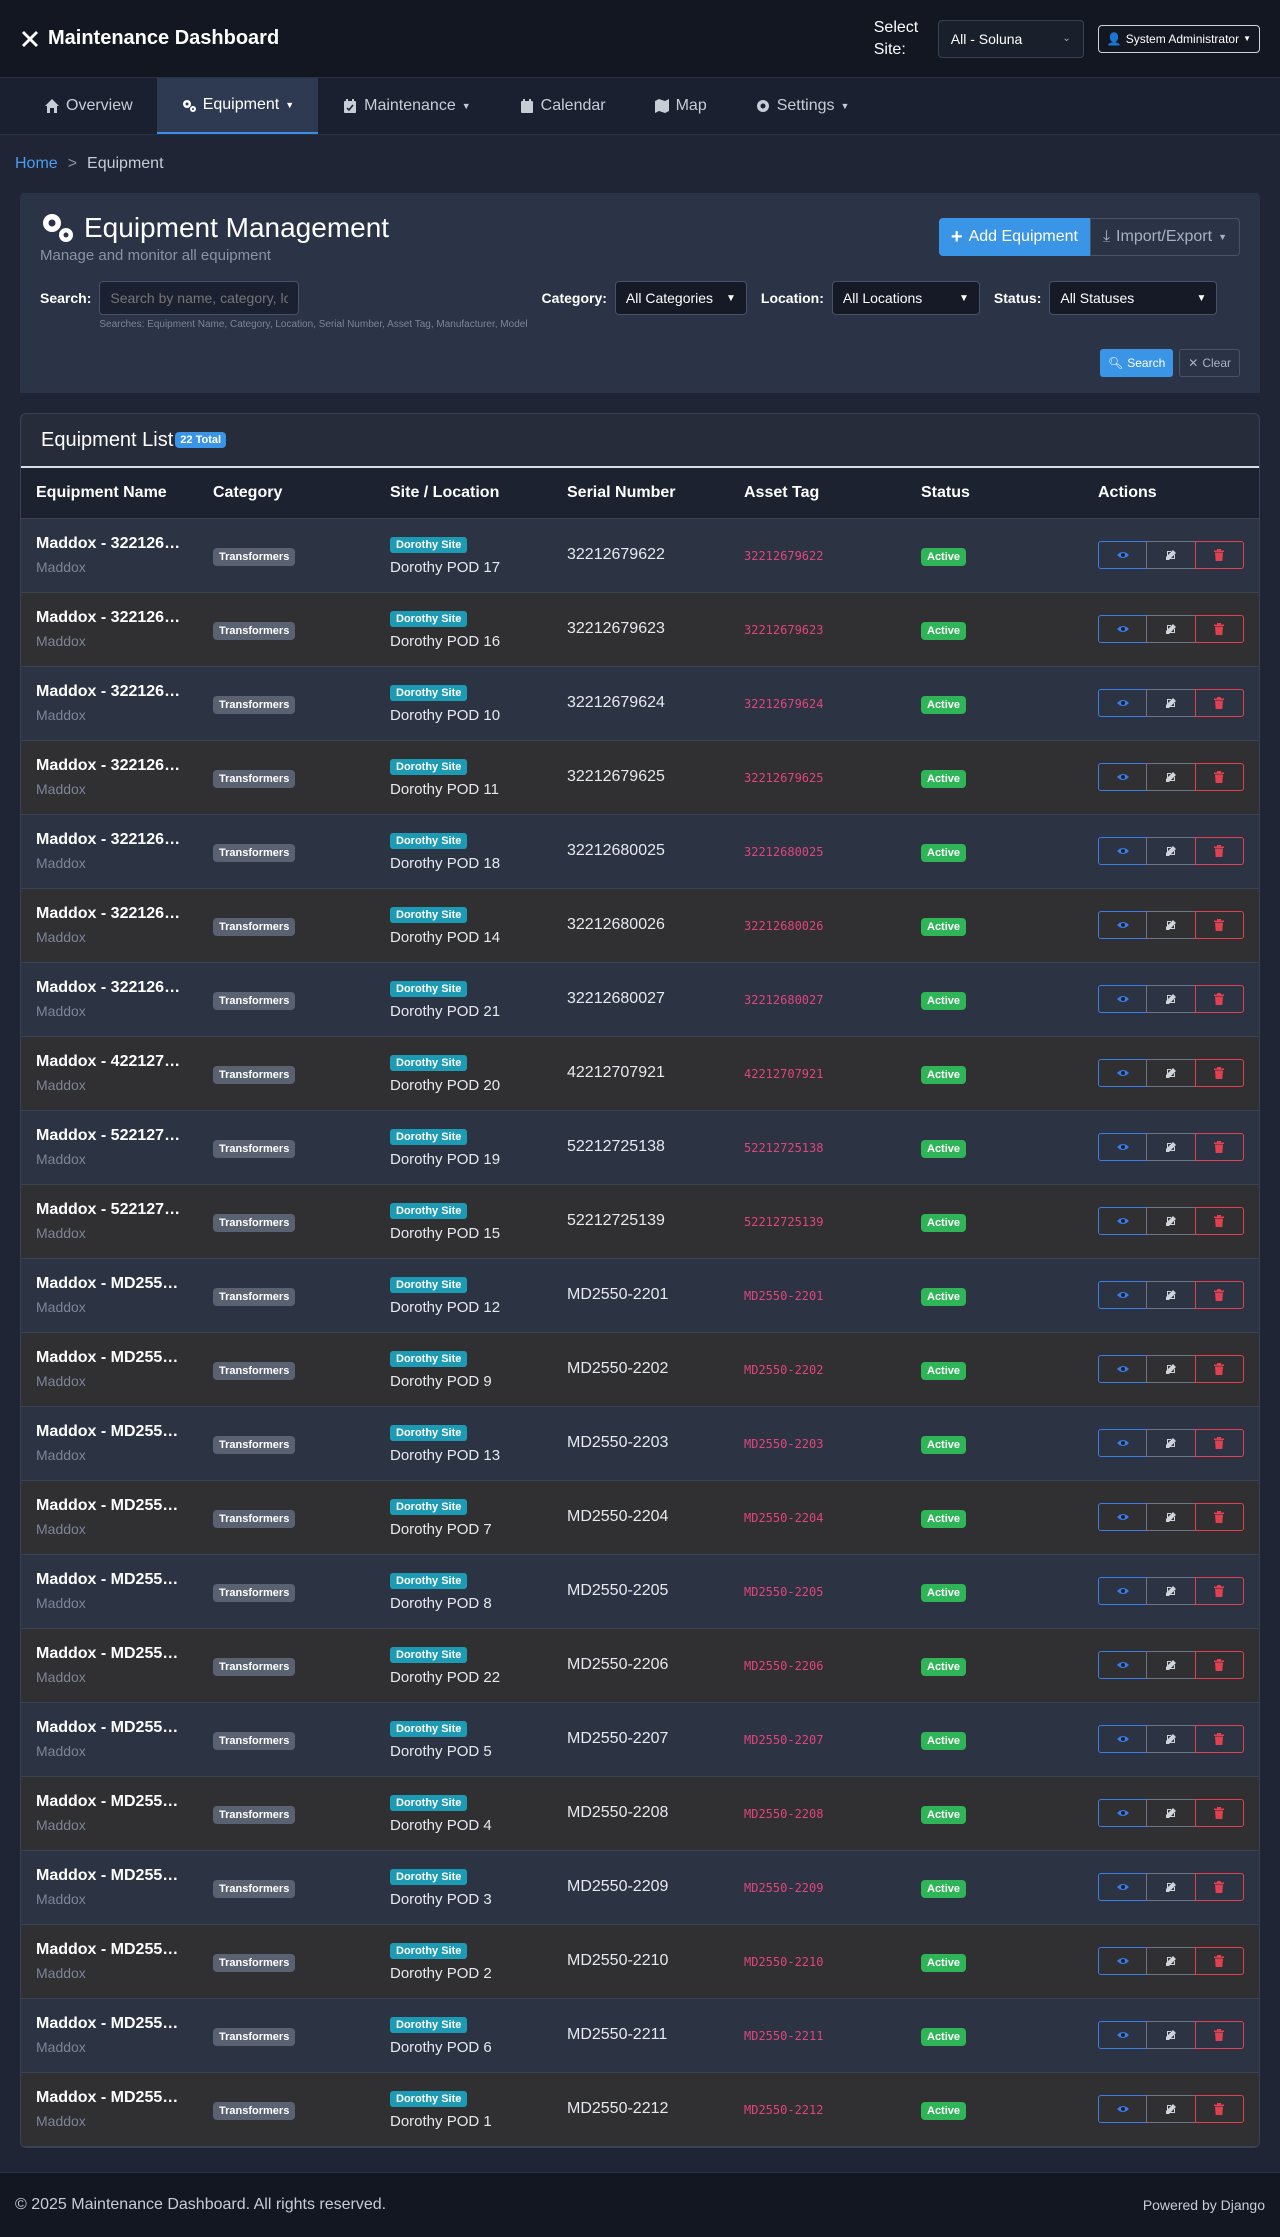 This screenshot has width=1280, height=2237. Describe the element at coordinates (109, 1284) in the screenshot. I see `equipment-name: Maddox - MD2550-2201` at that location.